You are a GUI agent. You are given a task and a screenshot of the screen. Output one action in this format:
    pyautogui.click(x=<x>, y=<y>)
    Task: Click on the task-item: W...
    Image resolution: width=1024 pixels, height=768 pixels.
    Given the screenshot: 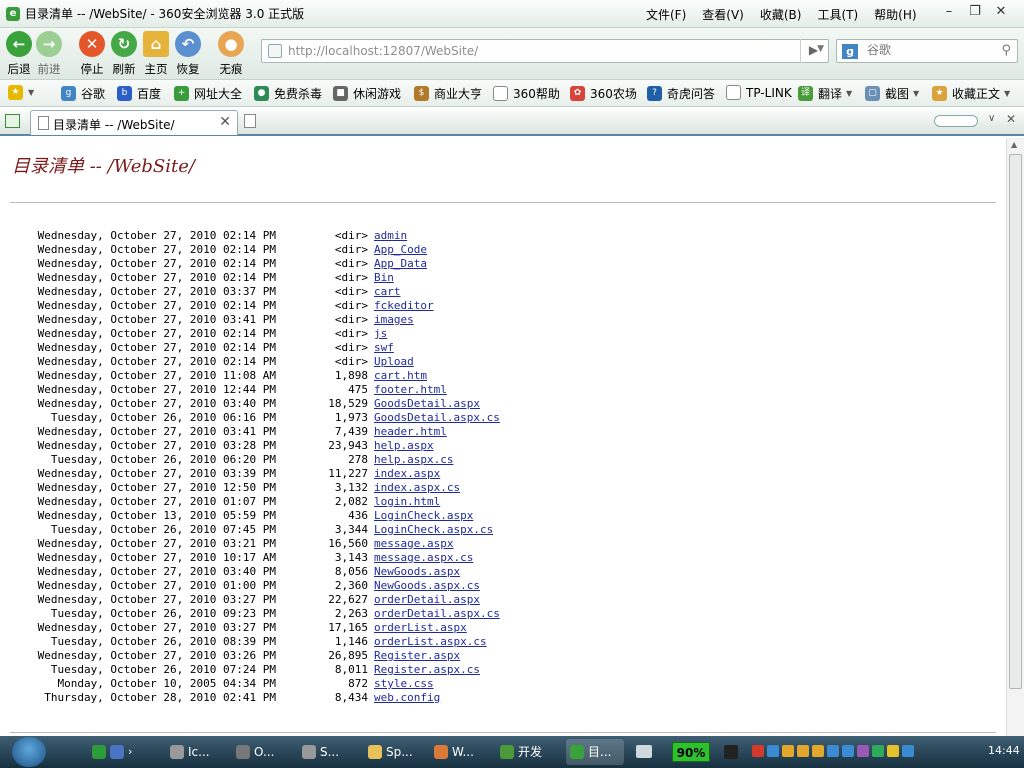 What is the action you would take?
    pyautogui.click(x=463, y=752)
    